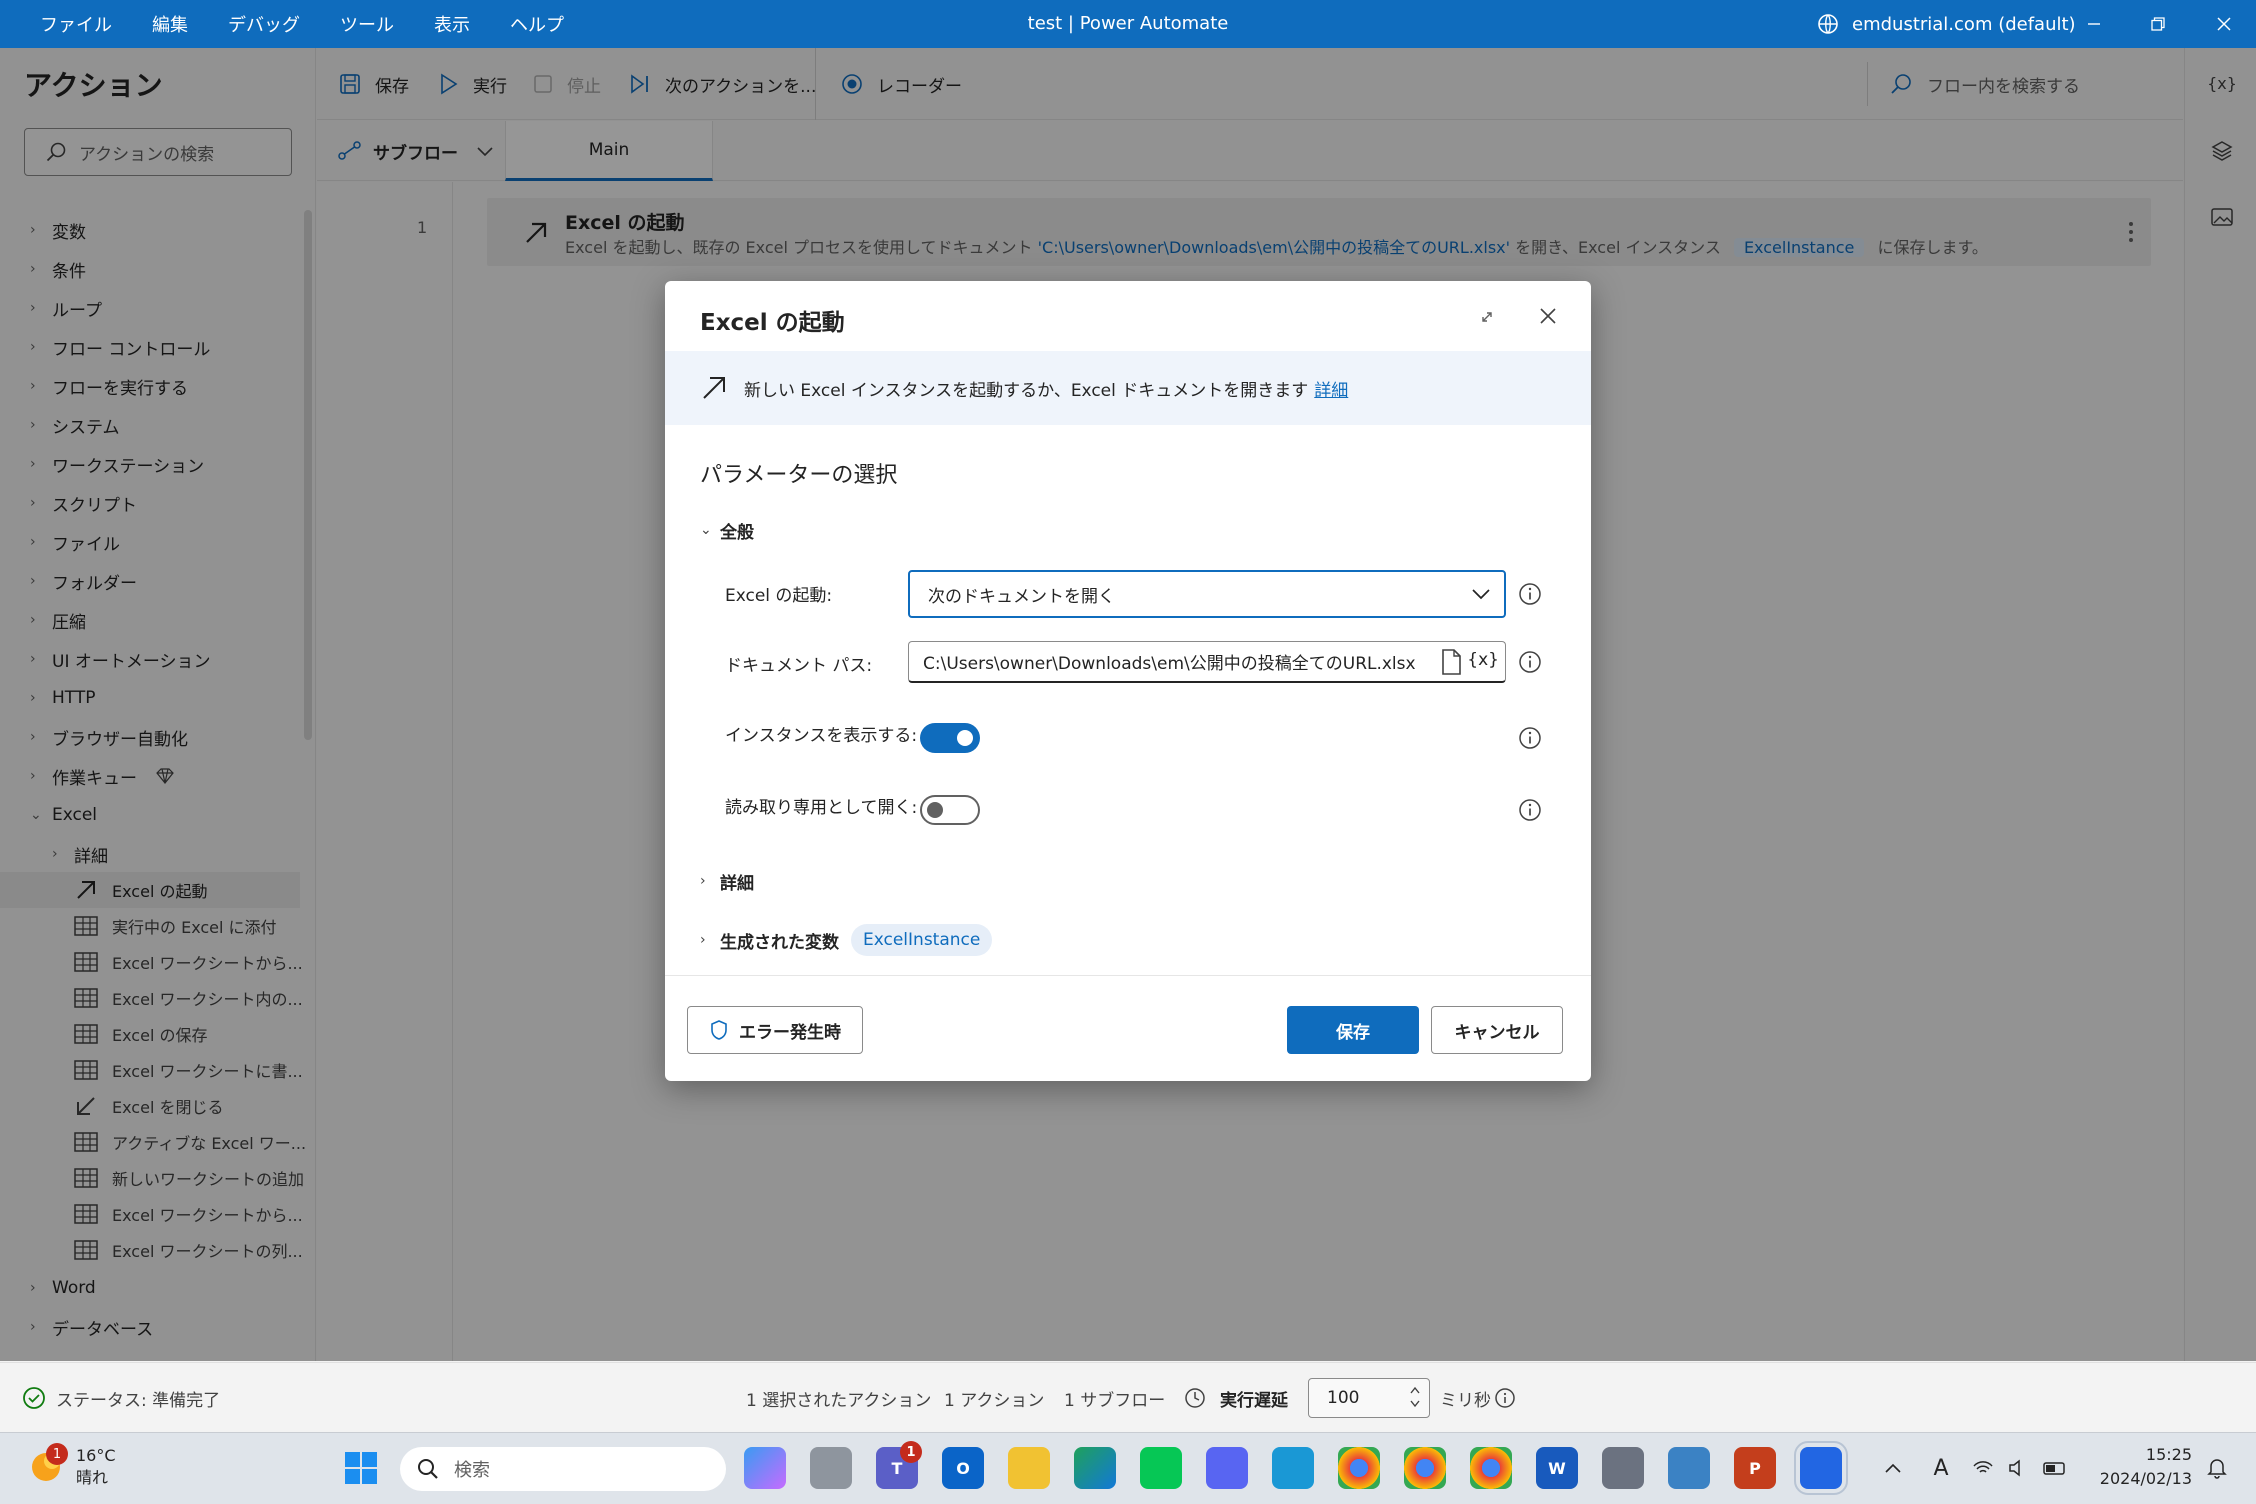 This screenshot has width=2256, height=1504. I want to click on check-circle-icon, so click(34, 1398).